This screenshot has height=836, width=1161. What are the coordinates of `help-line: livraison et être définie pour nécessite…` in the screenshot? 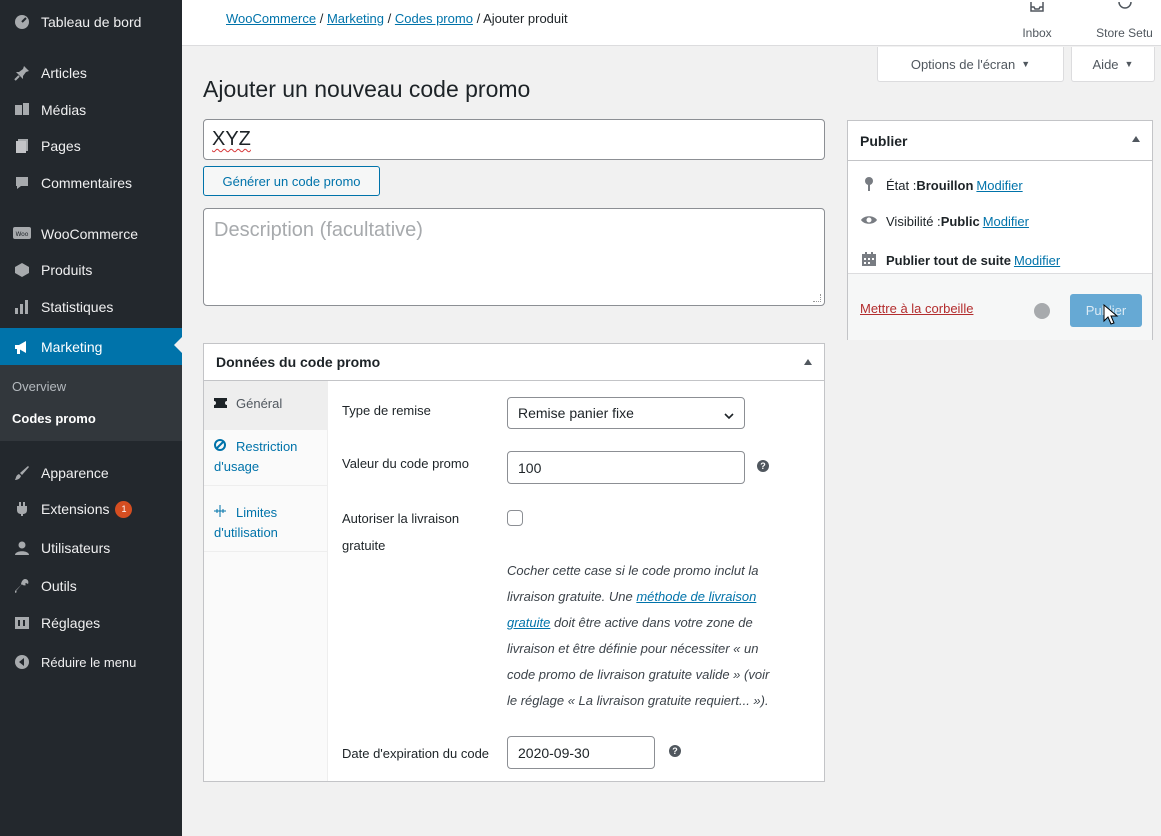 It's located at (633, 648).